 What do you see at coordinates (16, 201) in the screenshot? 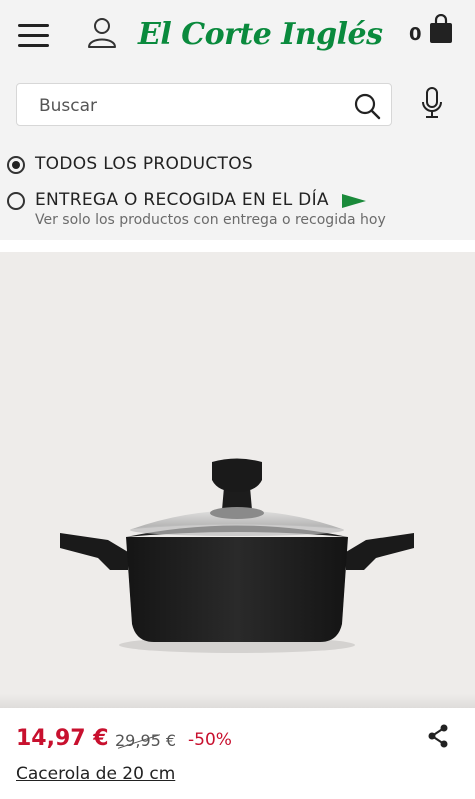
I see `radio-unselected` at bounding box center [16, 201].